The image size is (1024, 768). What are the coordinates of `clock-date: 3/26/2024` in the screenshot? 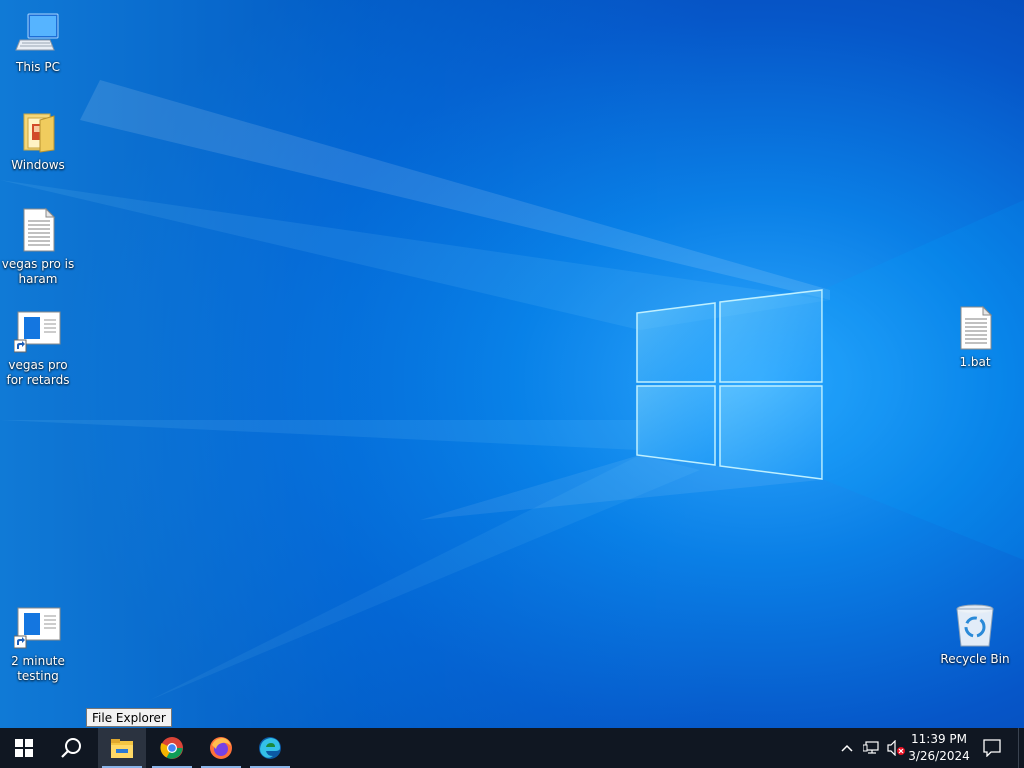 It's located at (939, 756).